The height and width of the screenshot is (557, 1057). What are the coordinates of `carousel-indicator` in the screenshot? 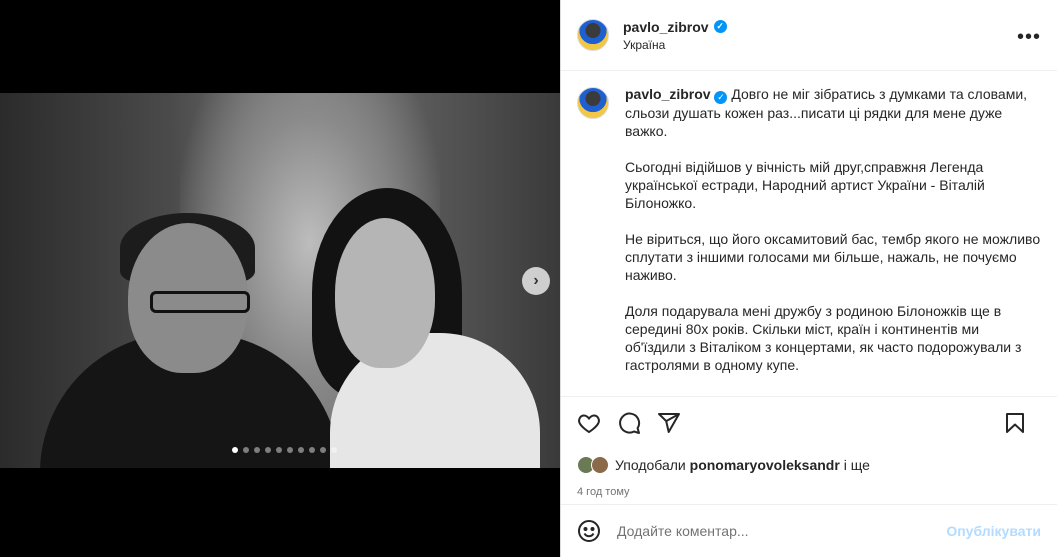 It's located at (284, 450).